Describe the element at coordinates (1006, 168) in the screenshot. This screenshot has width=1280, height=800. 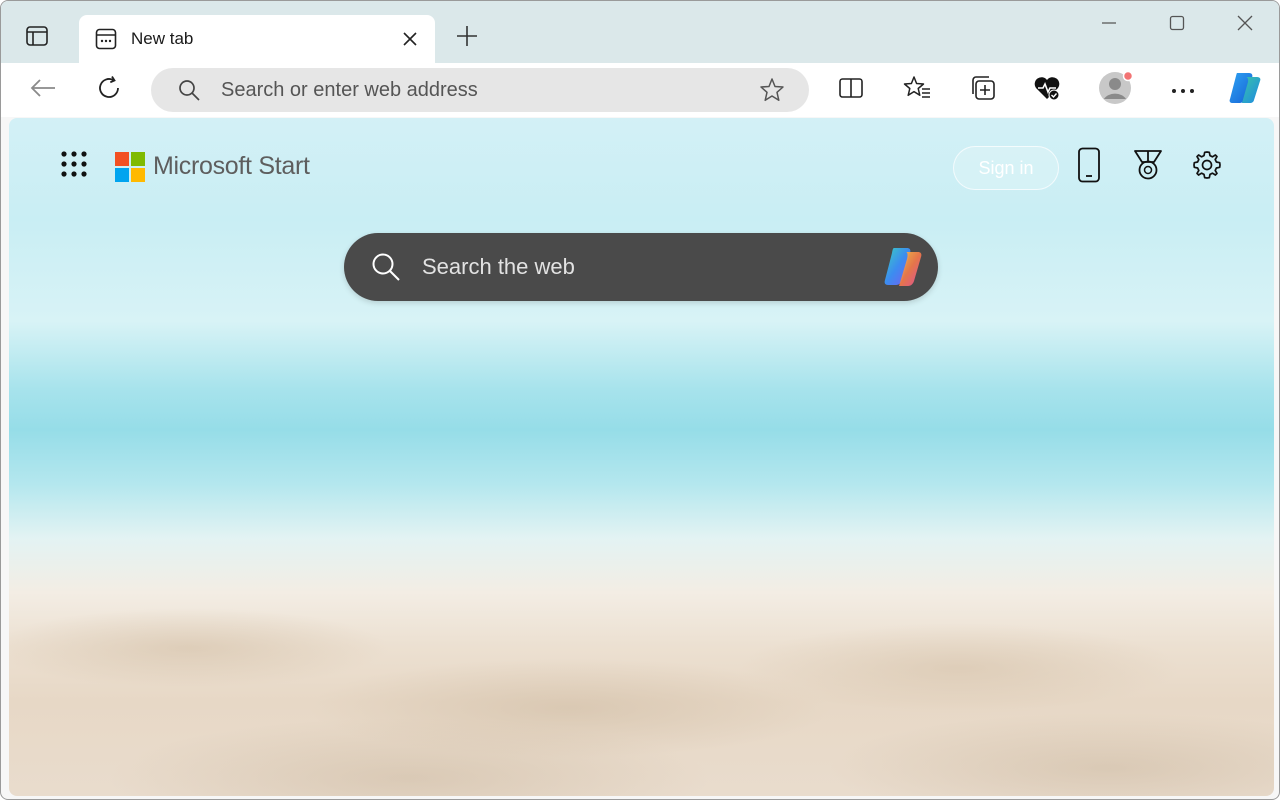
I see `sign-in-button: Sign in` at that location.